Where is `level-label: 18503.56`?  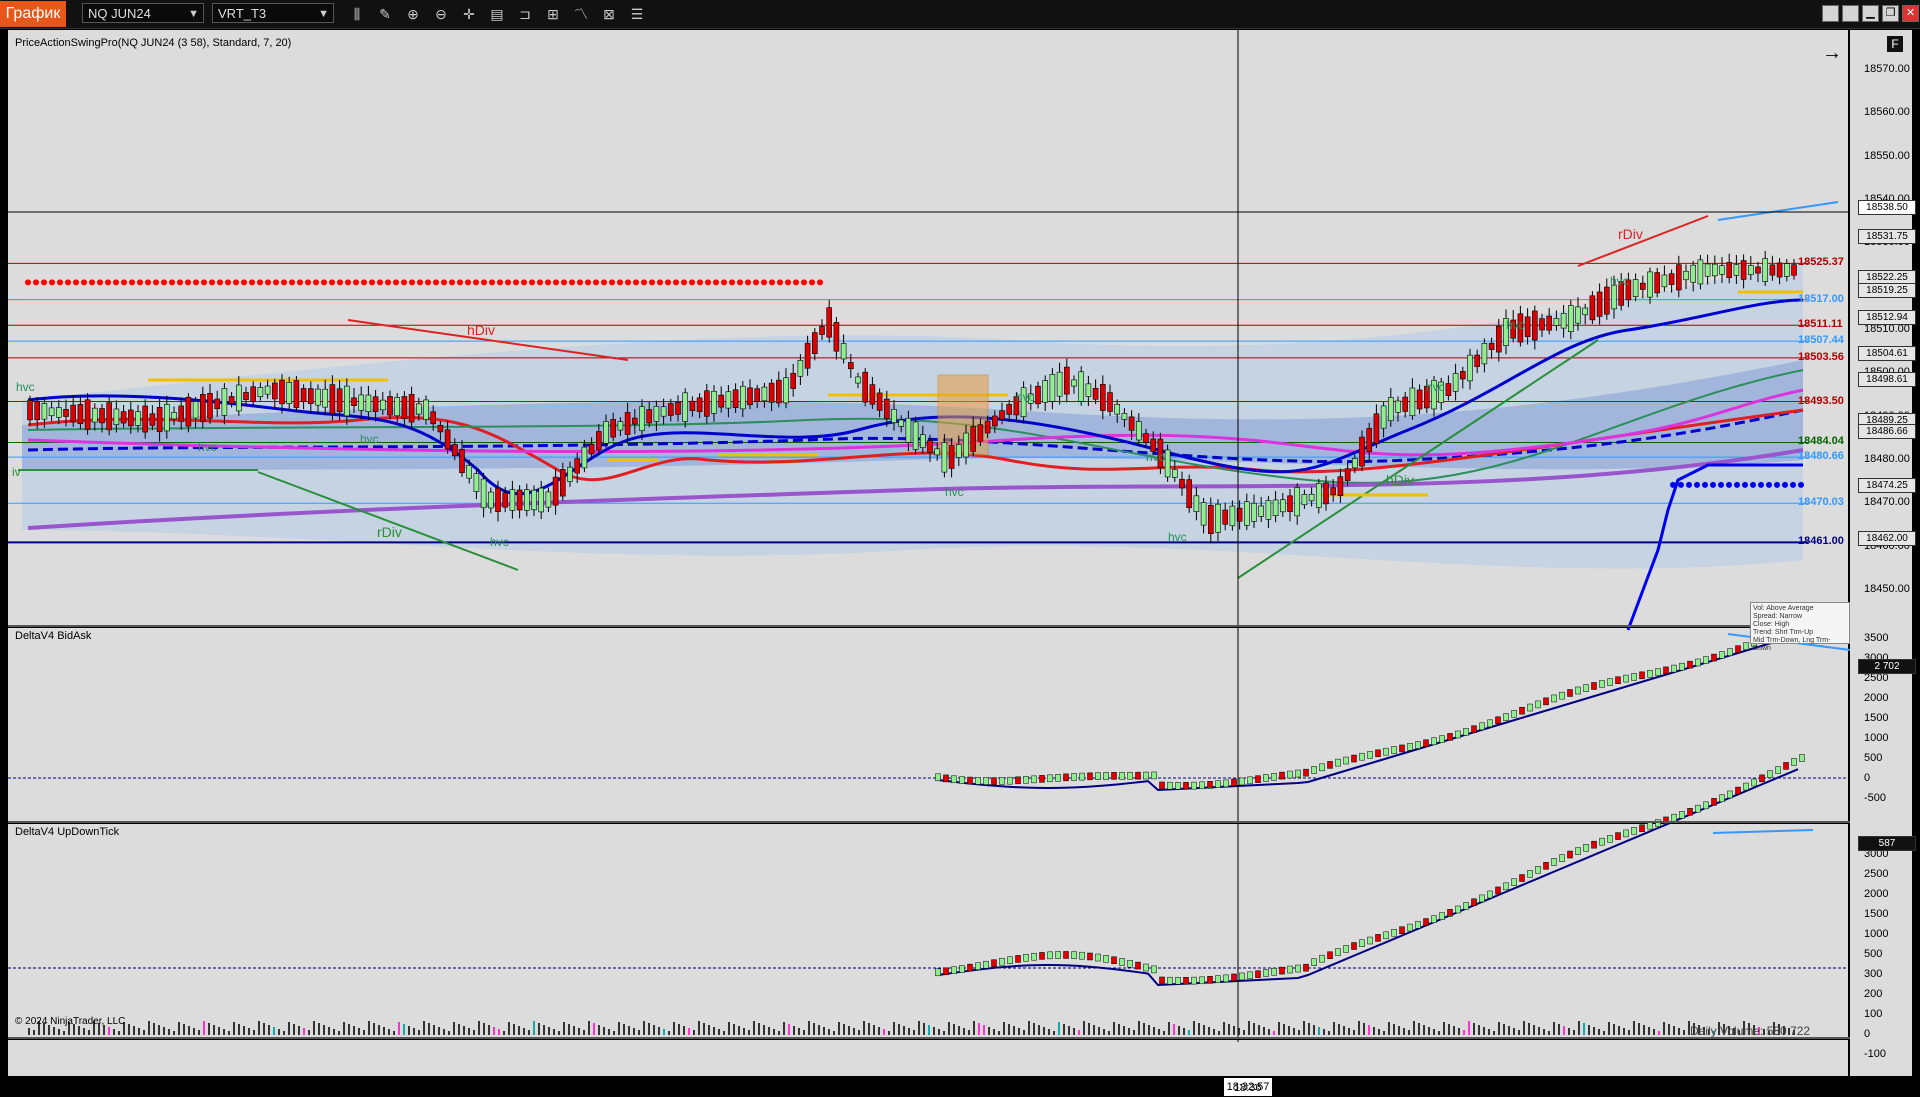
level-label: 18503.56 is located at coordinates (1821, 356).